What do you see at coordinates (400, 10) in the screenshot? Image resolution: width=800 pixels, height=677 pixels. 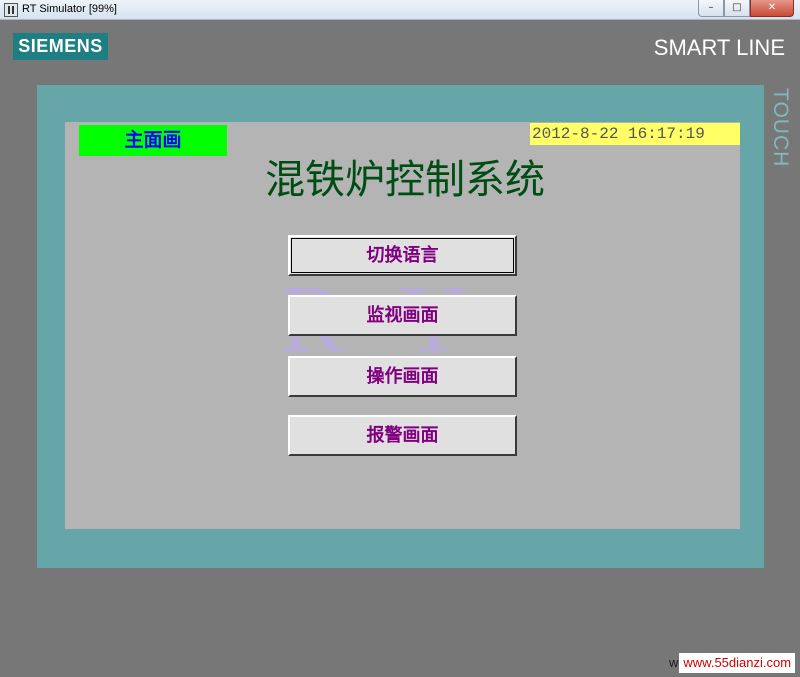 I see `window-titlebar: RT Simulator [99%] – □ ✕` at bounding box center [400, 10].